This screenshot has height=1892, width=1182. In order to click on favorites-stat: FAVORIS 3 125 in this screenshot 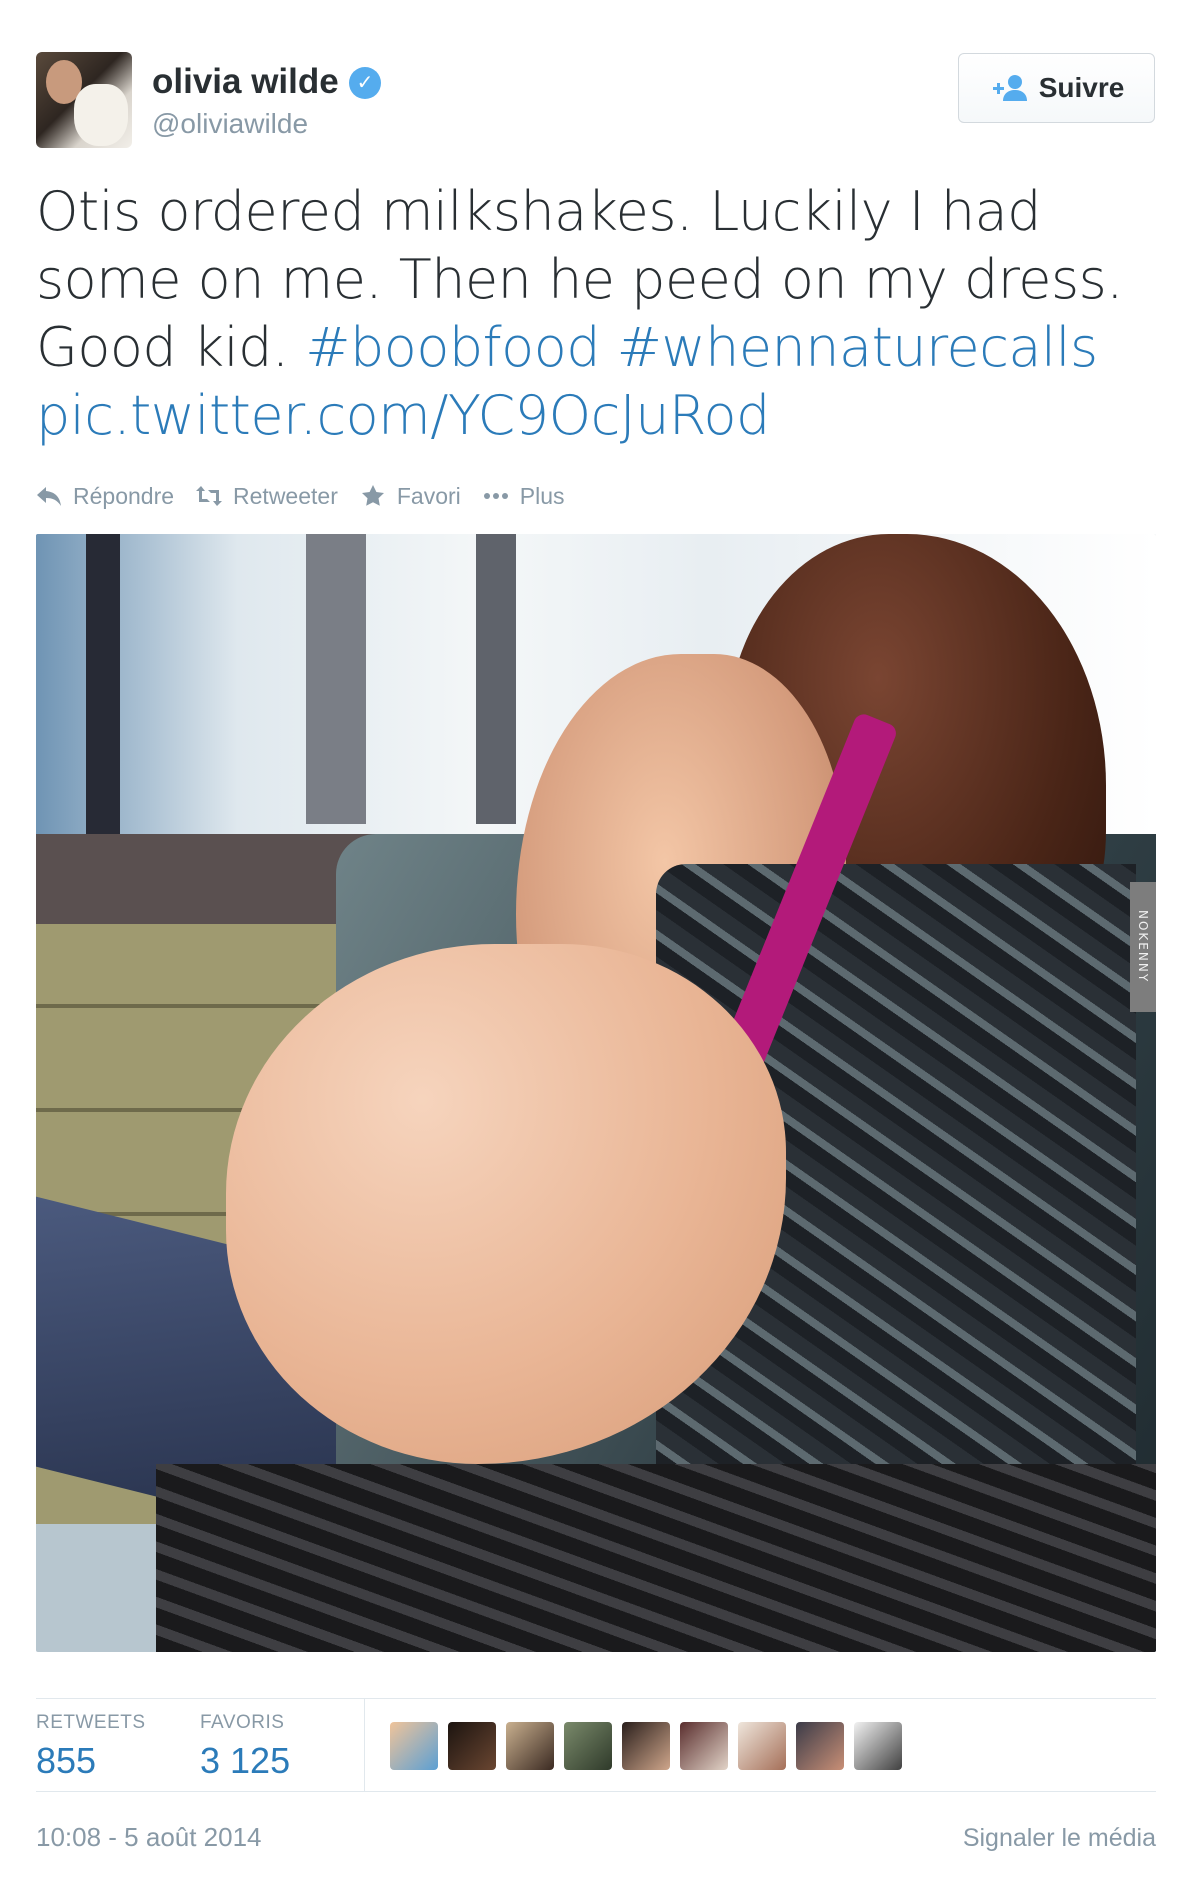, I will do `click(245, 1747)`.